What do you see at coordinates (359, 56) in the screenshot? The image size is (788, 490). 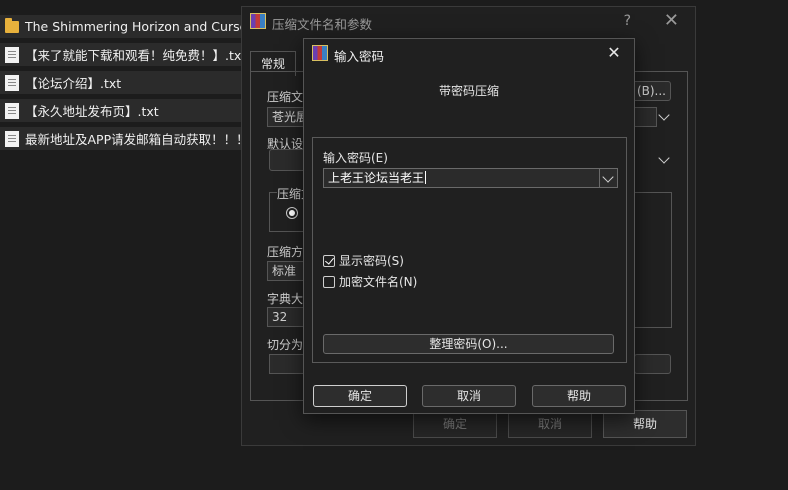 I see `dialog-title: 输入密码` at bounding box center [359, 56].